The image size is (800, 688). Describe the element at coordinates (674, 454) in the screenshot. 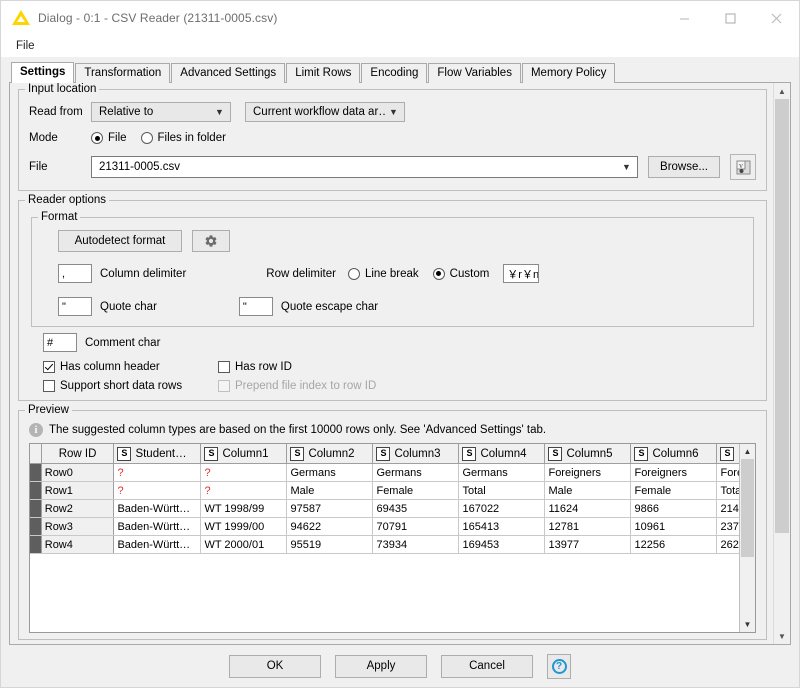

I see `column-header-column6: S Column6` at that location.